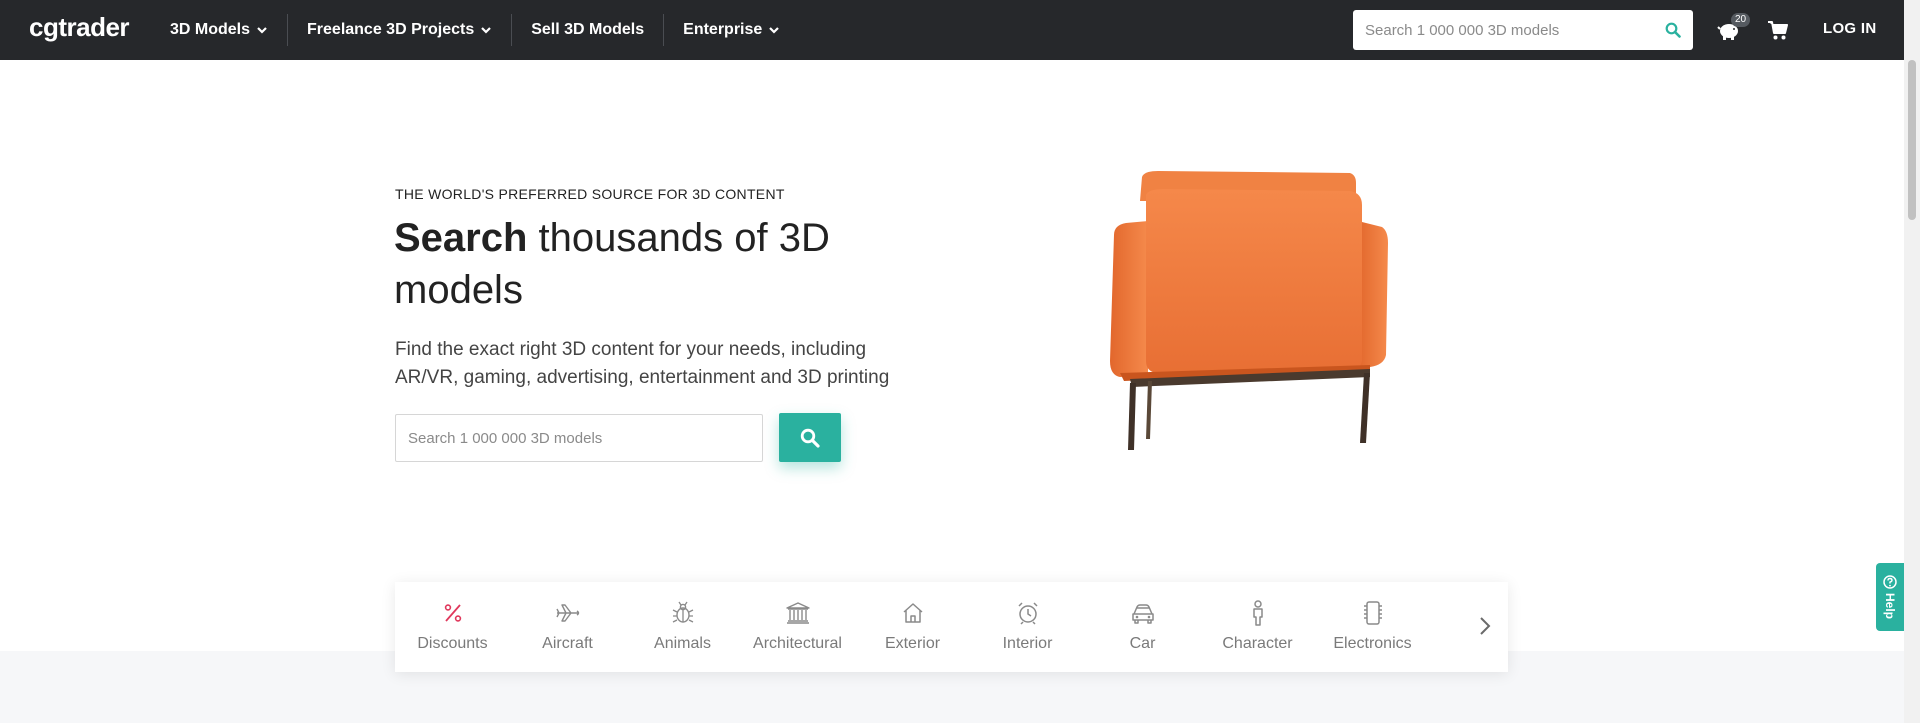 This screenshot has width=1920, height=723. What do you see at coordinates (1258, 613) in the screenshot?
I see `person-icon` at bounding box center [1258, 613].